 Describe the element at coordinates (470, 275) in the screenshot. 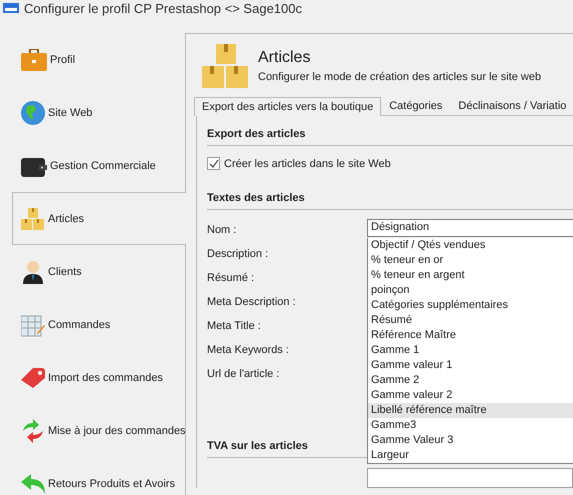

I see `dropdown-option: % teneur en argent` at that location.